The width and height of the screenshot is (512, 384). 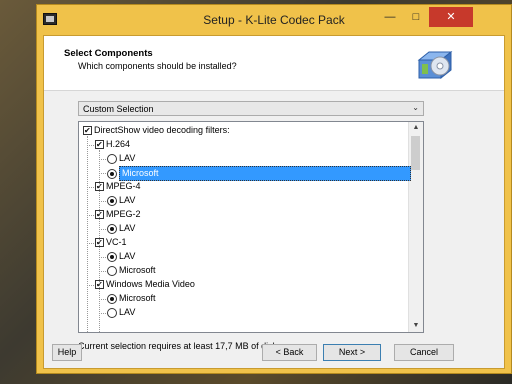 What do you see at coordinates (415, 227) in the screenshot?
I see `tree-scrollbar: ▲ ▼` at bounding box center [415, 227].